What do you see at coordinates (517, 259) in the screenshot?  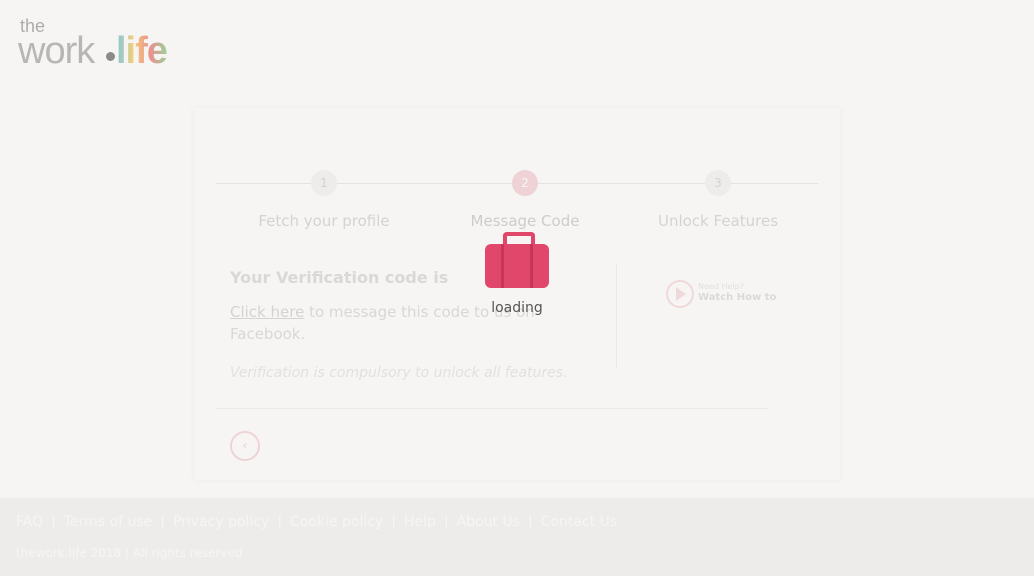 I see `briefcase-icon` at bounding box center [517, 259].